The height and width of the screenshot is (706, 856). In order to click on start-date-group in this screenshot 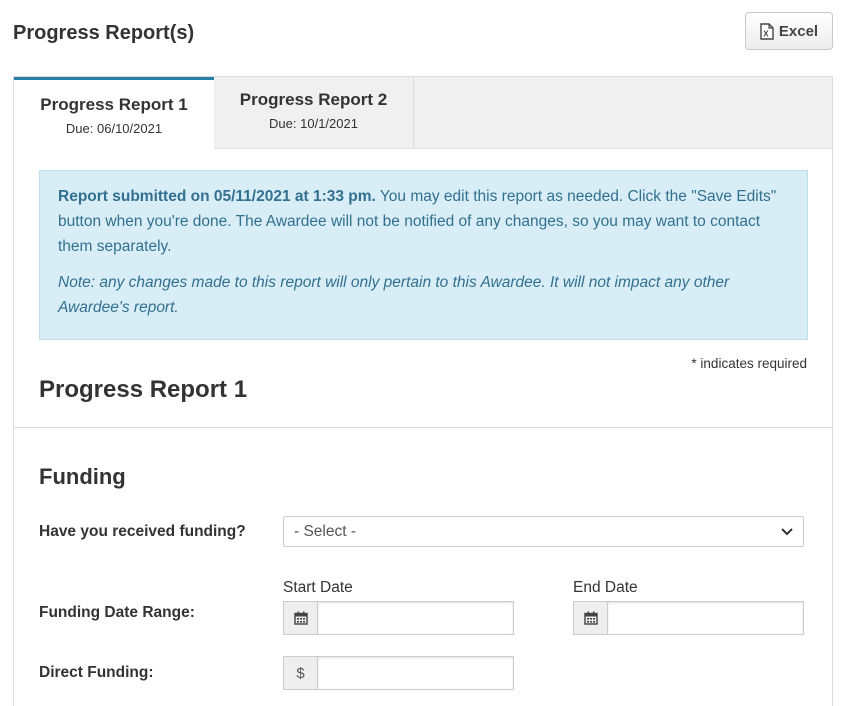, I will do `click(398, 618)`.